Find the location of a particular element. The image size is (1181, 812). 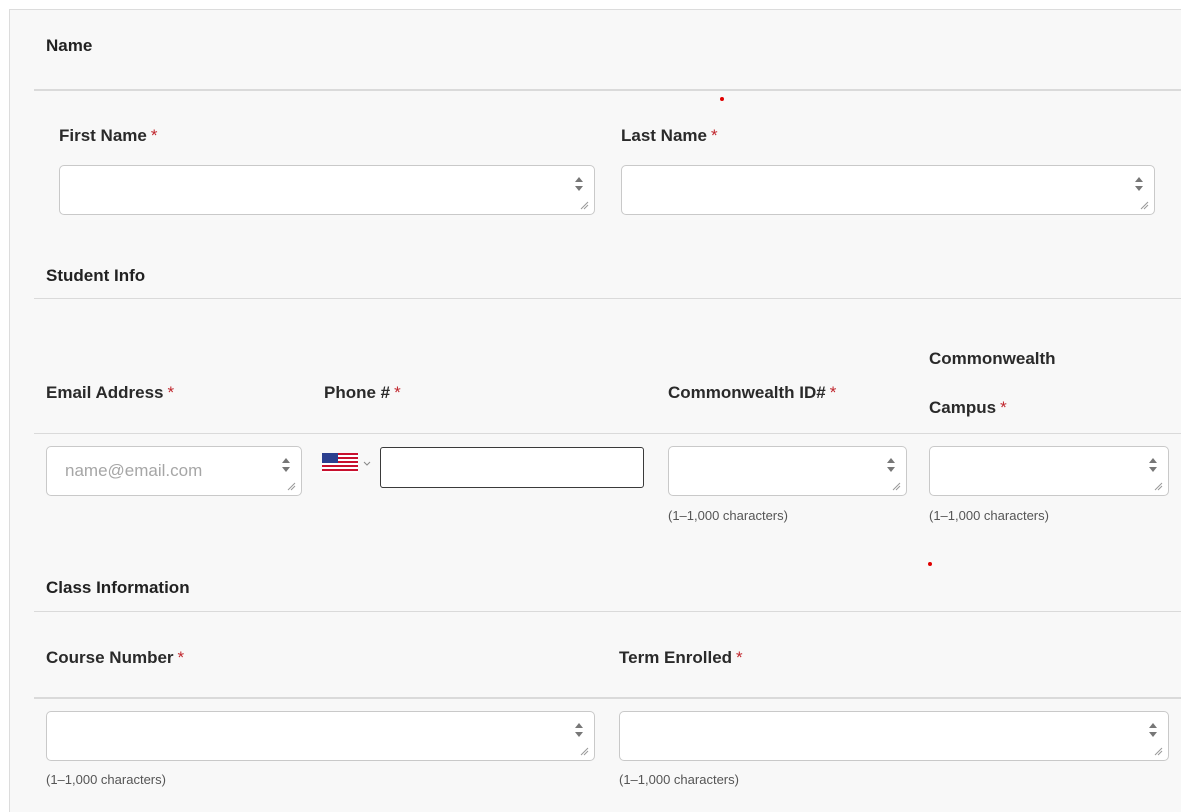

phone-label: Phone # * is located at coordinates (362, 393).